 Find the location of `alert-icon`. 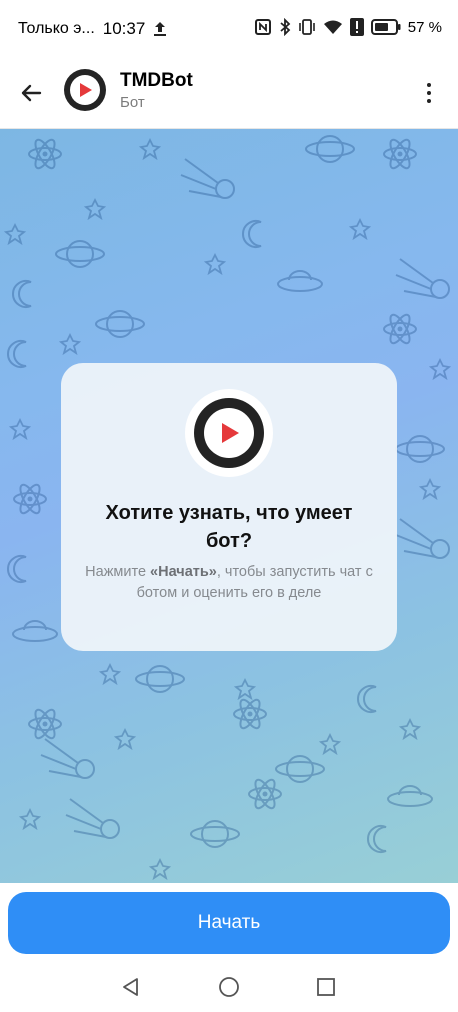

alert-icon is located at coordinates (356, 27).